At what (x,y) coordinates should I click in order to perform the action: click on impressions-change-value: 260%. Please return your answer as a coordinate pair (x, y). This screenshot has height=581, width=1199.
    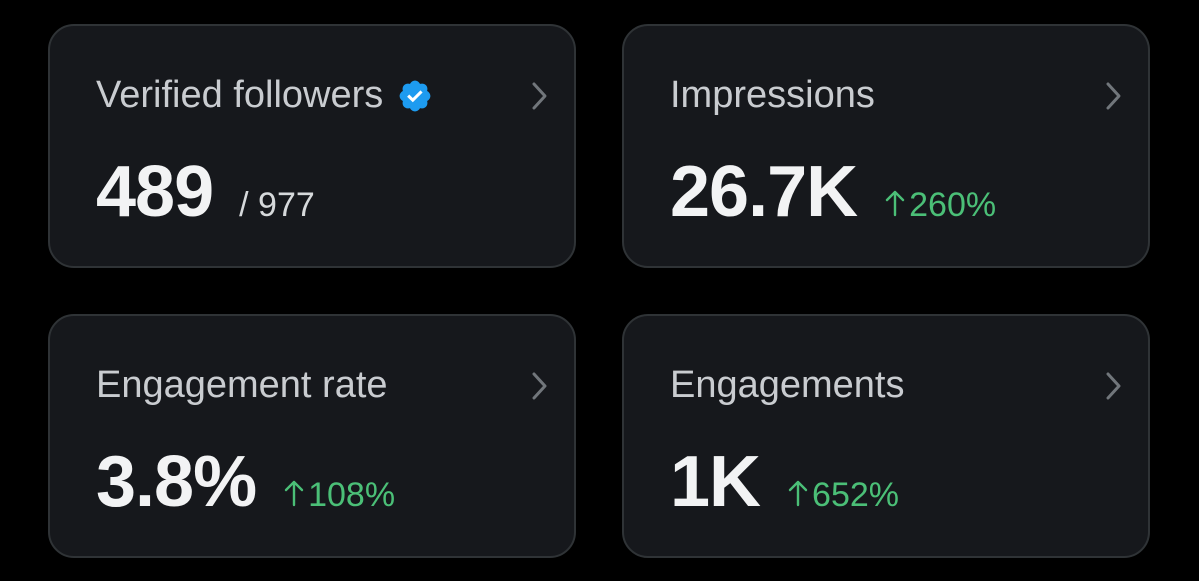
    Looking at the image, I should click on (953, 205).